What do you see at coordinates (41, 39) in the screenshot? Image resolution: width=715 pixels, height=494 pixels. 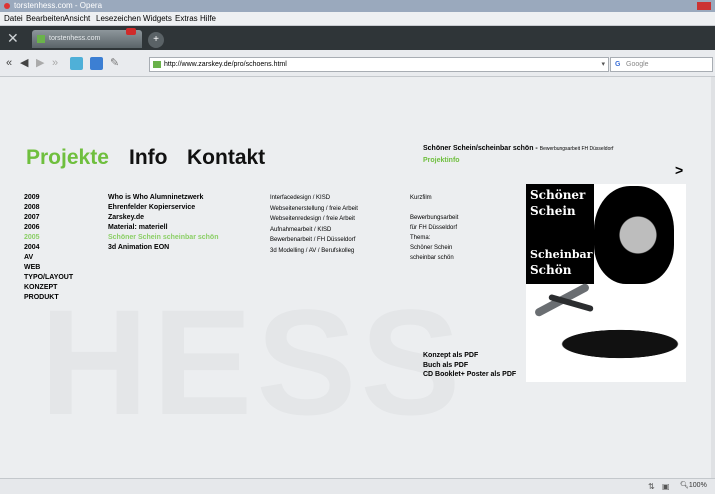 I see `favicon-icon` at bounding box center [41, 39].